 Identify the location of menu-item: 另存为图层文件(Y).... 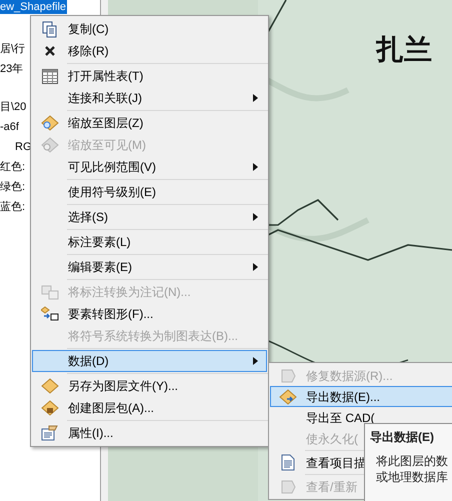
(149, 384).